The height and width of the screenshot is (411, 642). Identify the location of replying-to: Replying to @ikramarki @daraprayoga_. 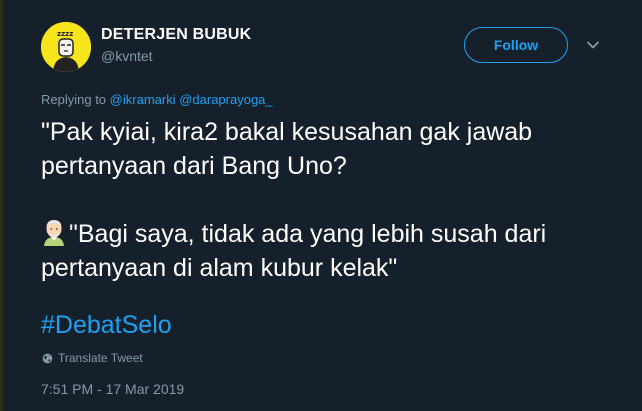
(157, 99).